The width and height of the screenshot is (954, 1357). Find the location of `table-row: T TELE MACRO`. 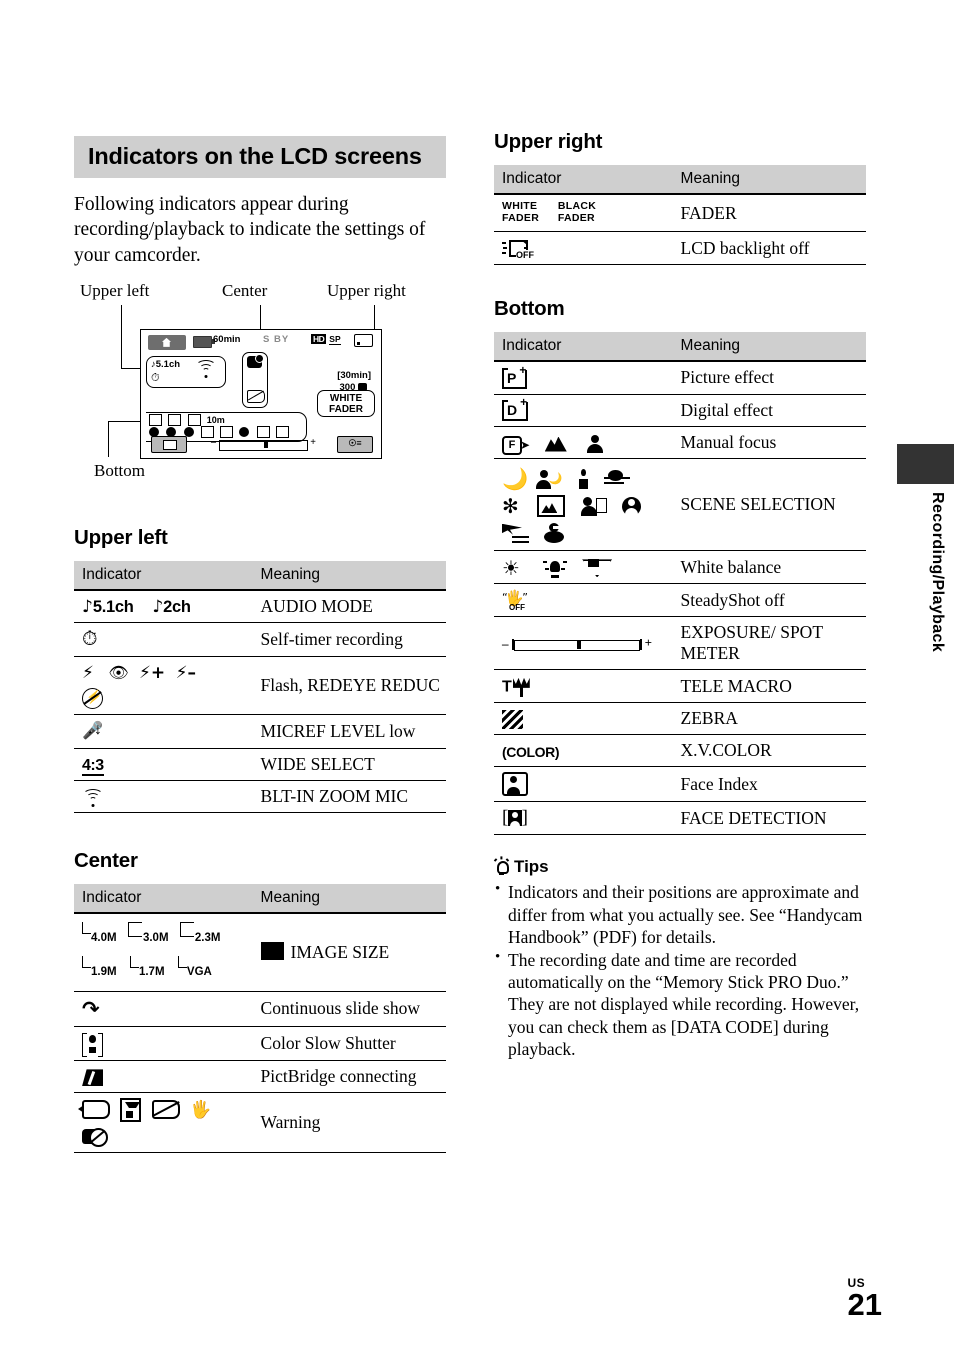

table-row: T TELE MACRO is located at coordinates (680, 686).